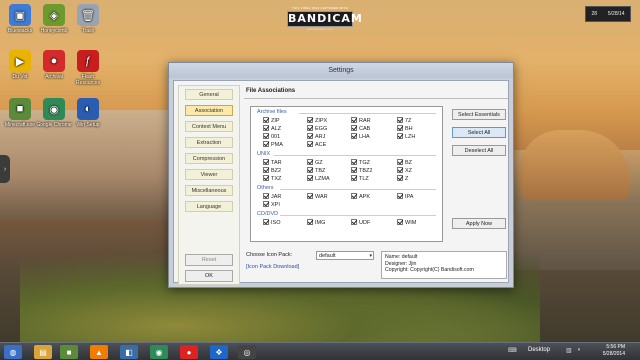 This screenshot has width=640, height=360. What do you see at coordinates (609, 351) in the screenshot?
I see `taskbar-clock: 5:56 PM 5/28/2014` at bounding box center [609, 351].